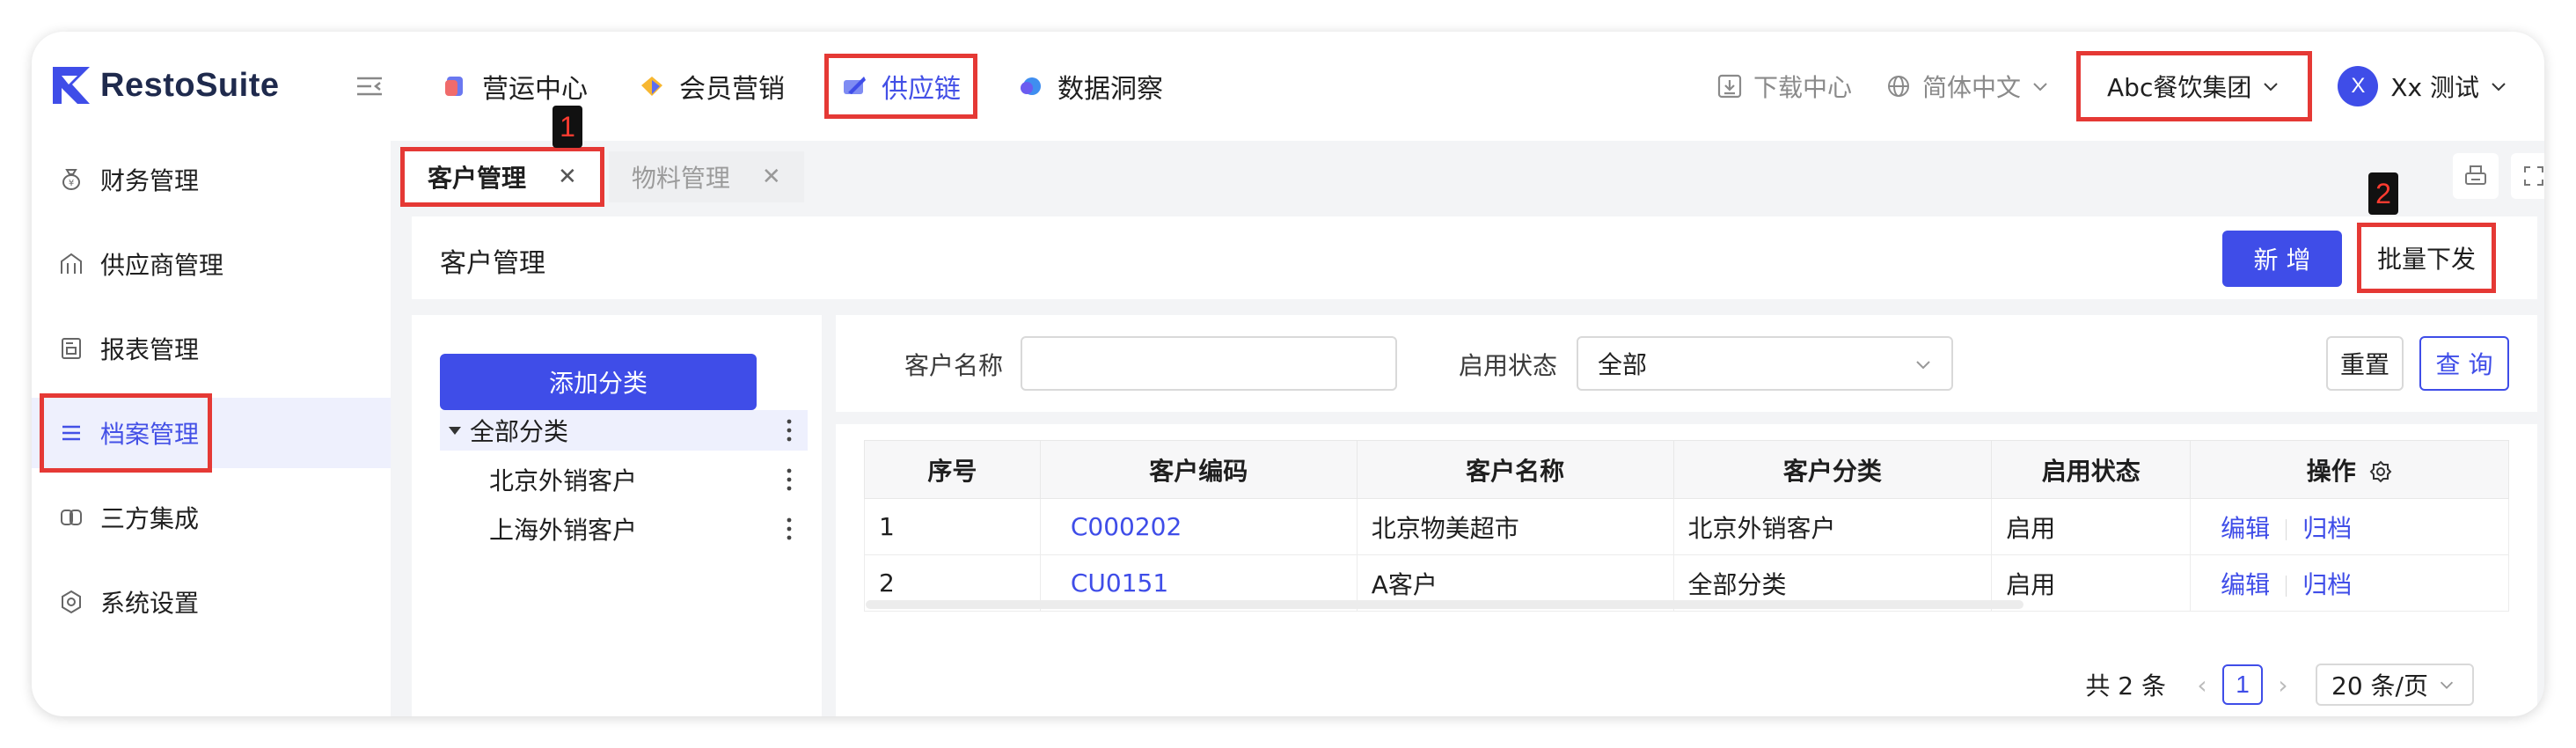 The height and width of the screenshot is (748, 2576). I want to click on batch-dispatch-button: 批量下发, so click(2426, 258).